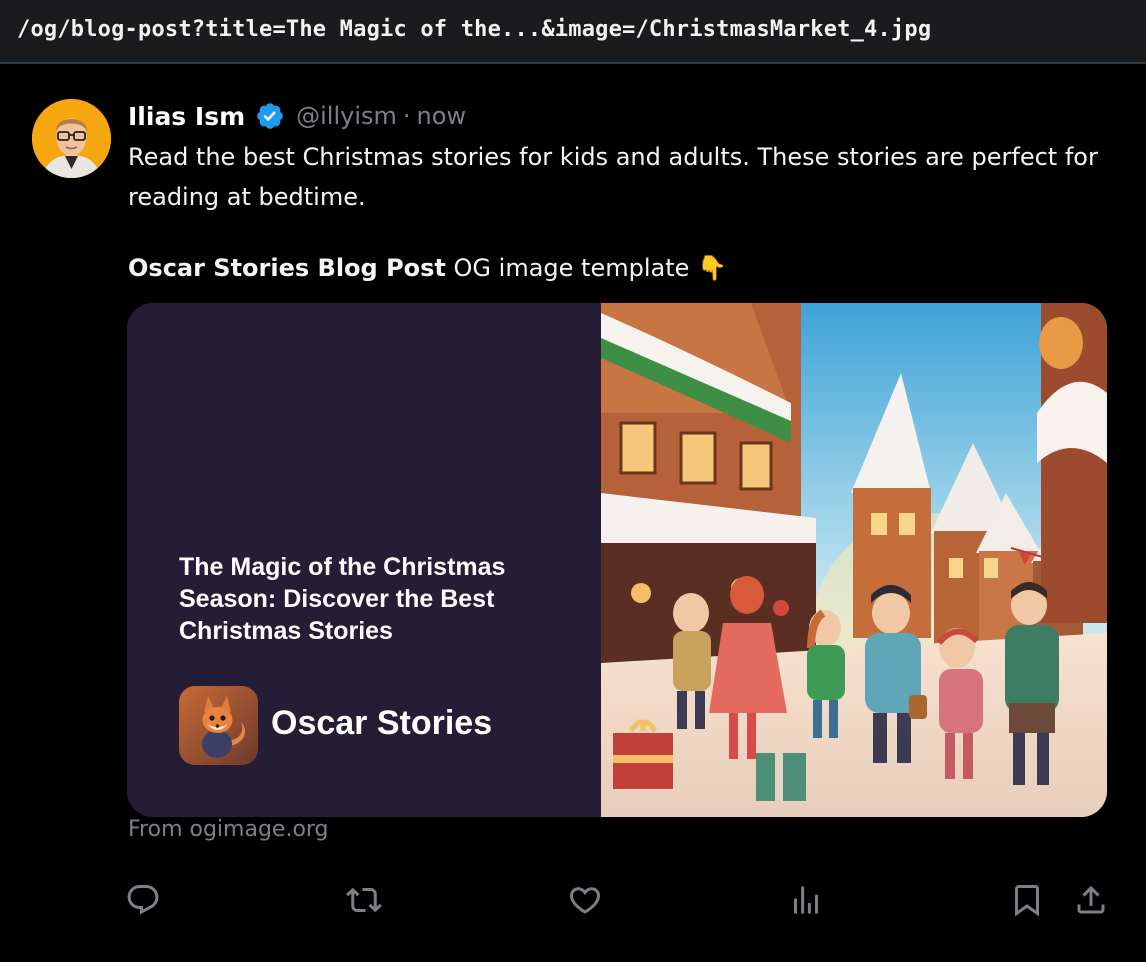 The image size is (1146, 962). I want to click on verified-badge-icon, so click(270, 116).